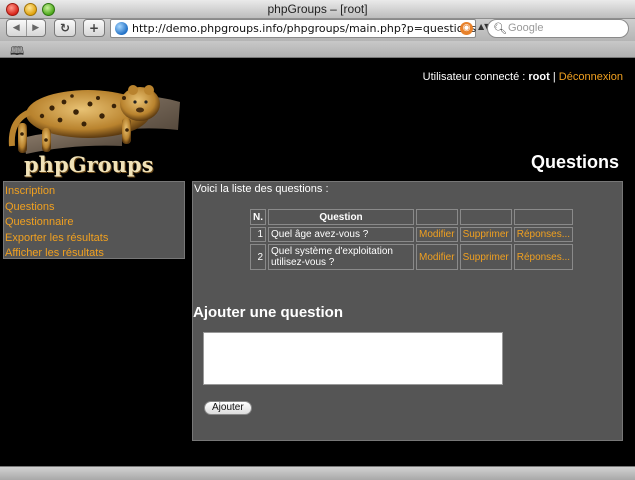 This screenshot has height=480, width=635. Describe the element at coordinates (558, 28) in the screenshot. I see `search-field: 🔍︎ Google` at that location.